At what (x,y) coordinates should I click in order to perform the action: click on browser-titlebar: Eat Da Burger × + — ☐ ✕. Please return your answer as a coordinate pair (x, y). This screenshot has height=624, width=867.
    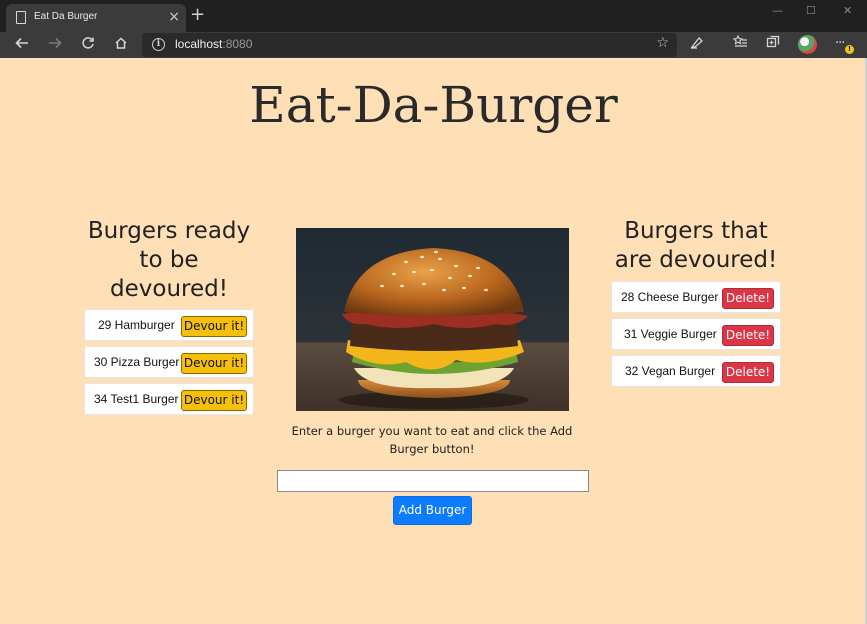
    Looking at the image, I should click on (433, 16).